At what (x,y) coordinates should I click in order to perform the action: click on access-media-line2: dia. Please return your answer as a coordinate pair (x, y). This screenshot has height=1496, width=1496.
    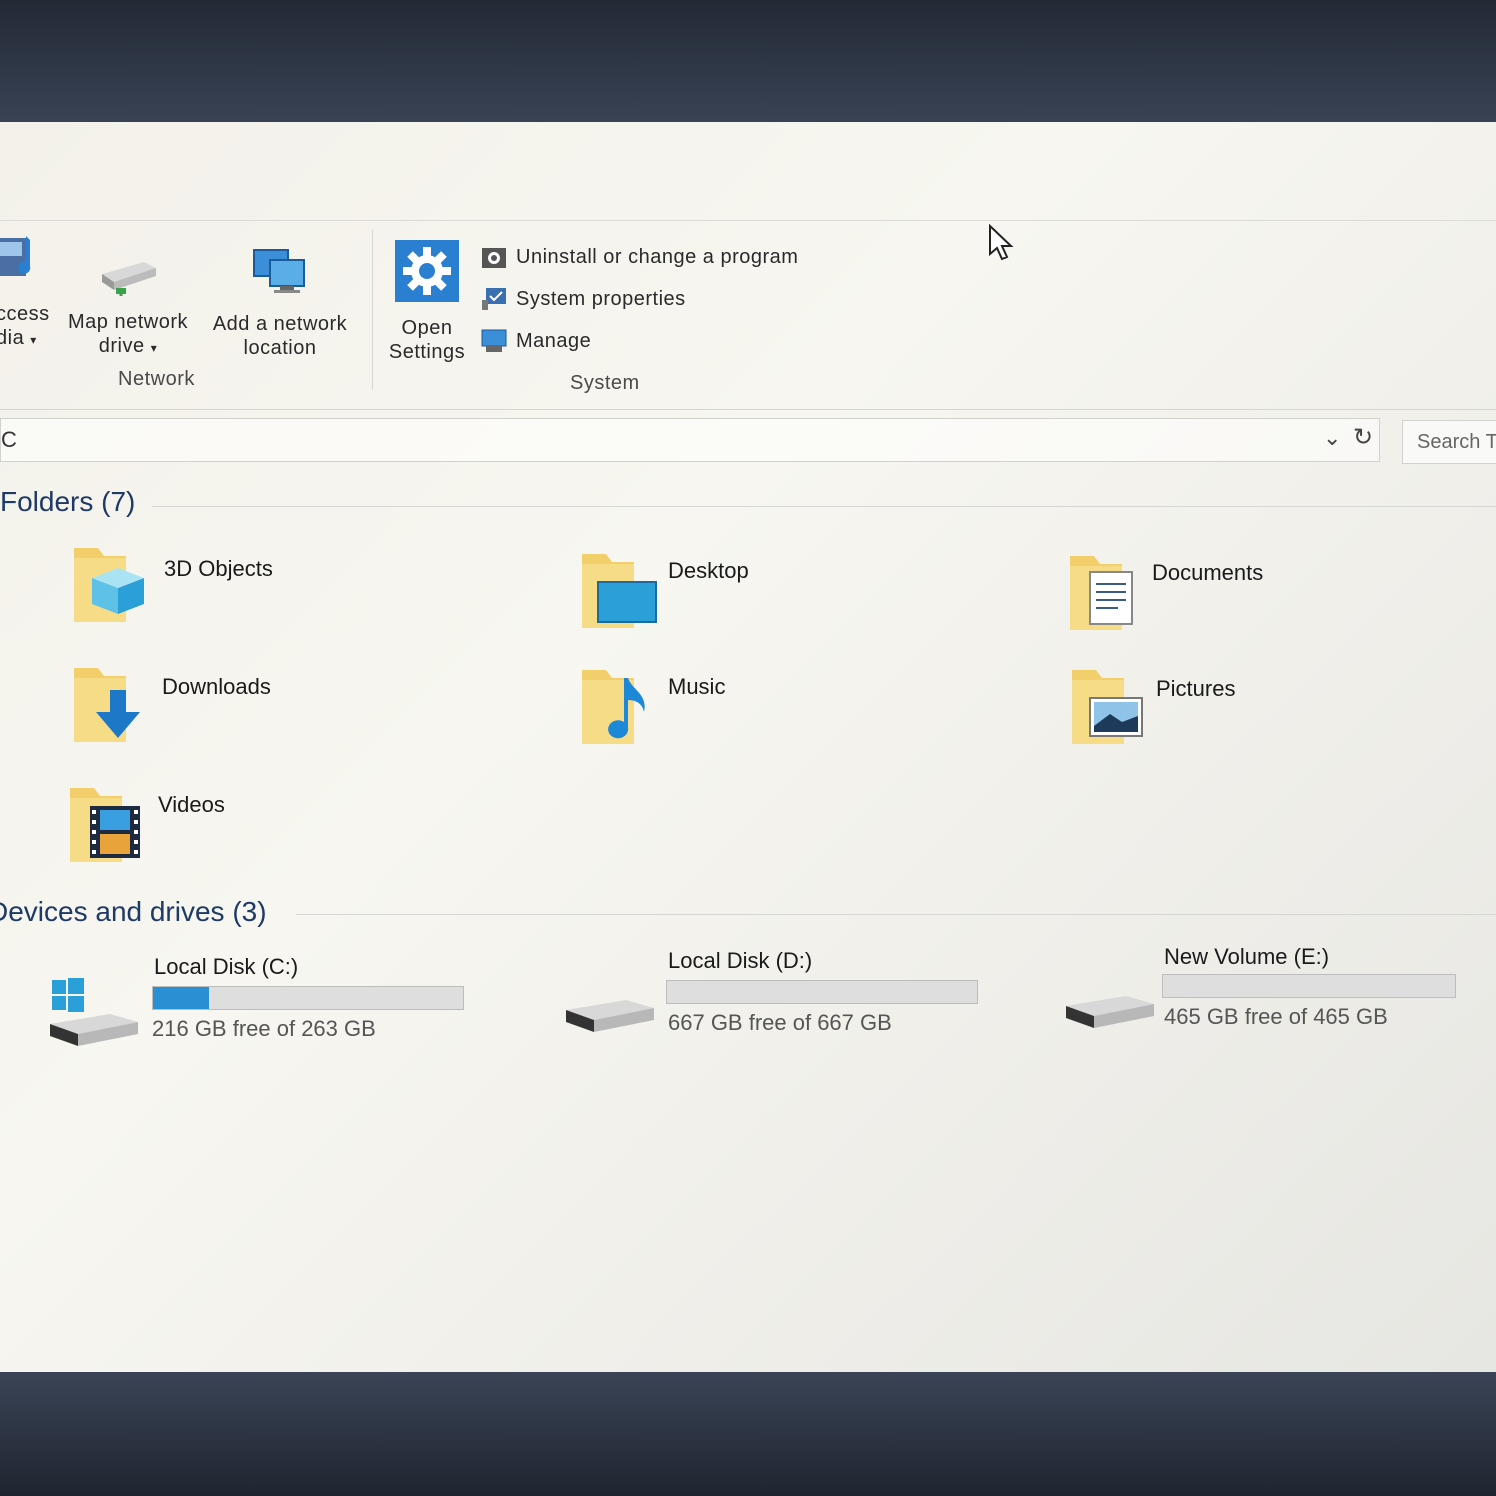
    Looking at the image, I should click on (12, 338).